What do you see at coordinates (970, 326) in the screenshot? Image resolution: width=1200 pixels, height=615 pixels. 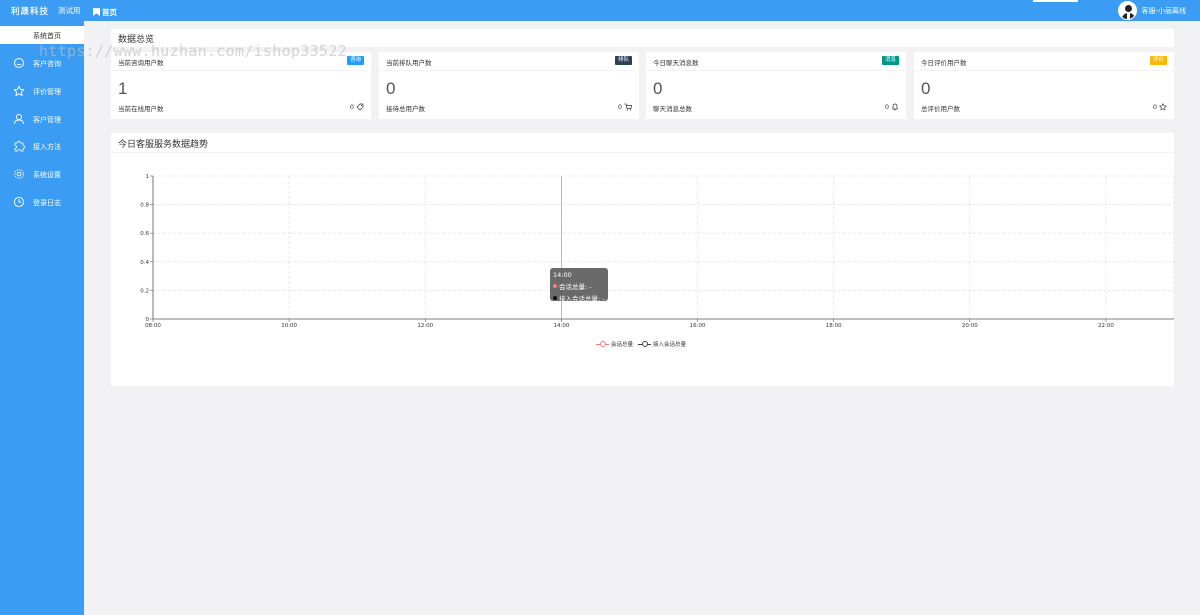 I see `x-tick-label: 20:00` at bounding box center [970, 326].